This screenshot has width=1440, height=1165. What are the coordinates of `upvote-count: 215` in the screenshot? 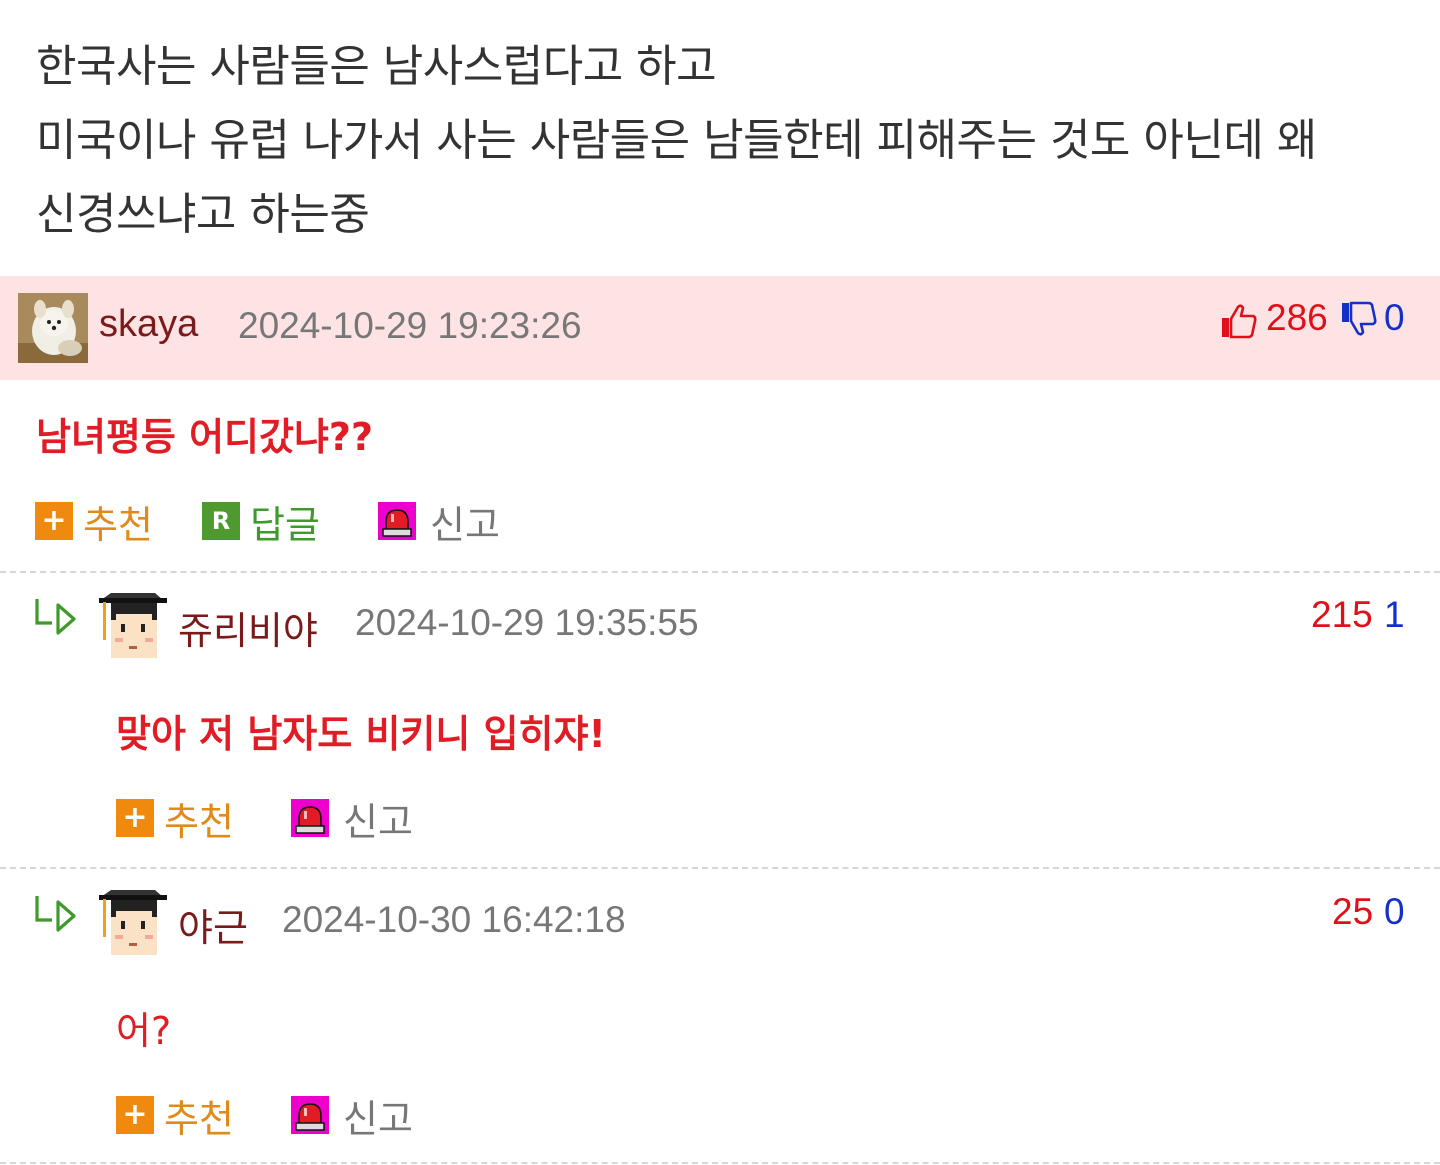 It's located at (1342, 614).